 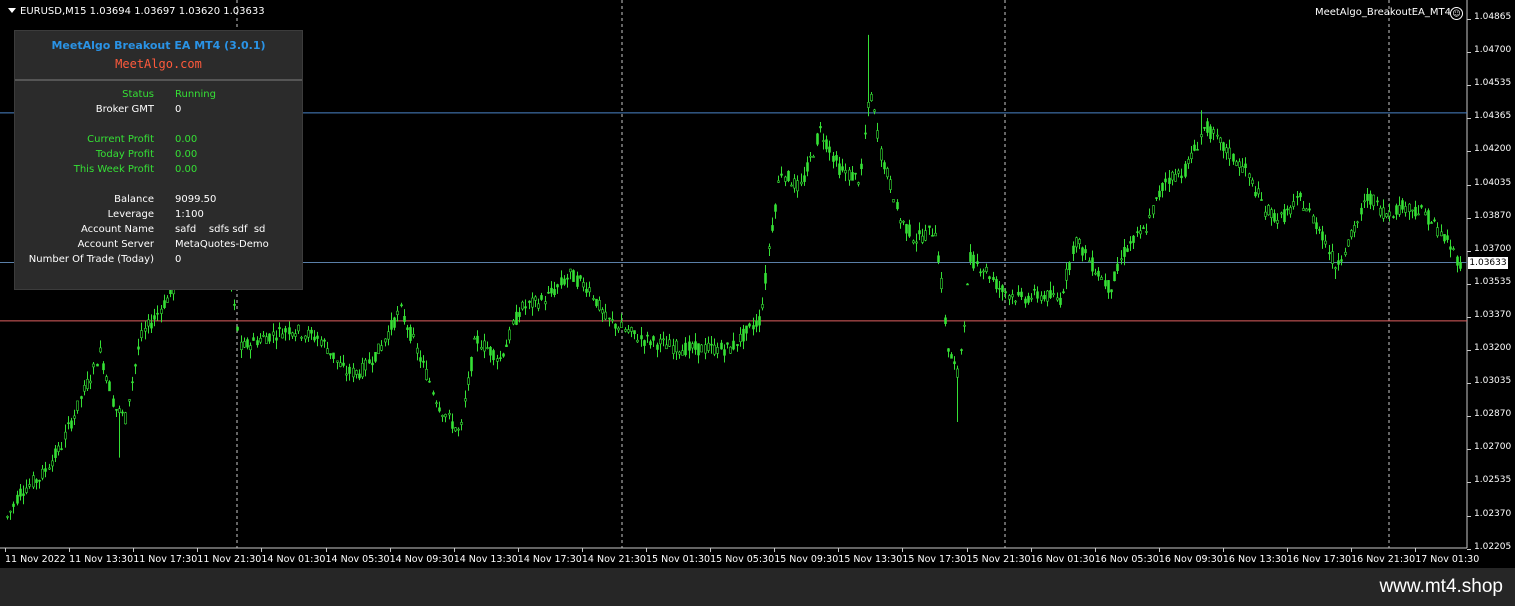 I want to click on time-axis-label: 16 Nov 21:30, so click(x=1383, y=559).